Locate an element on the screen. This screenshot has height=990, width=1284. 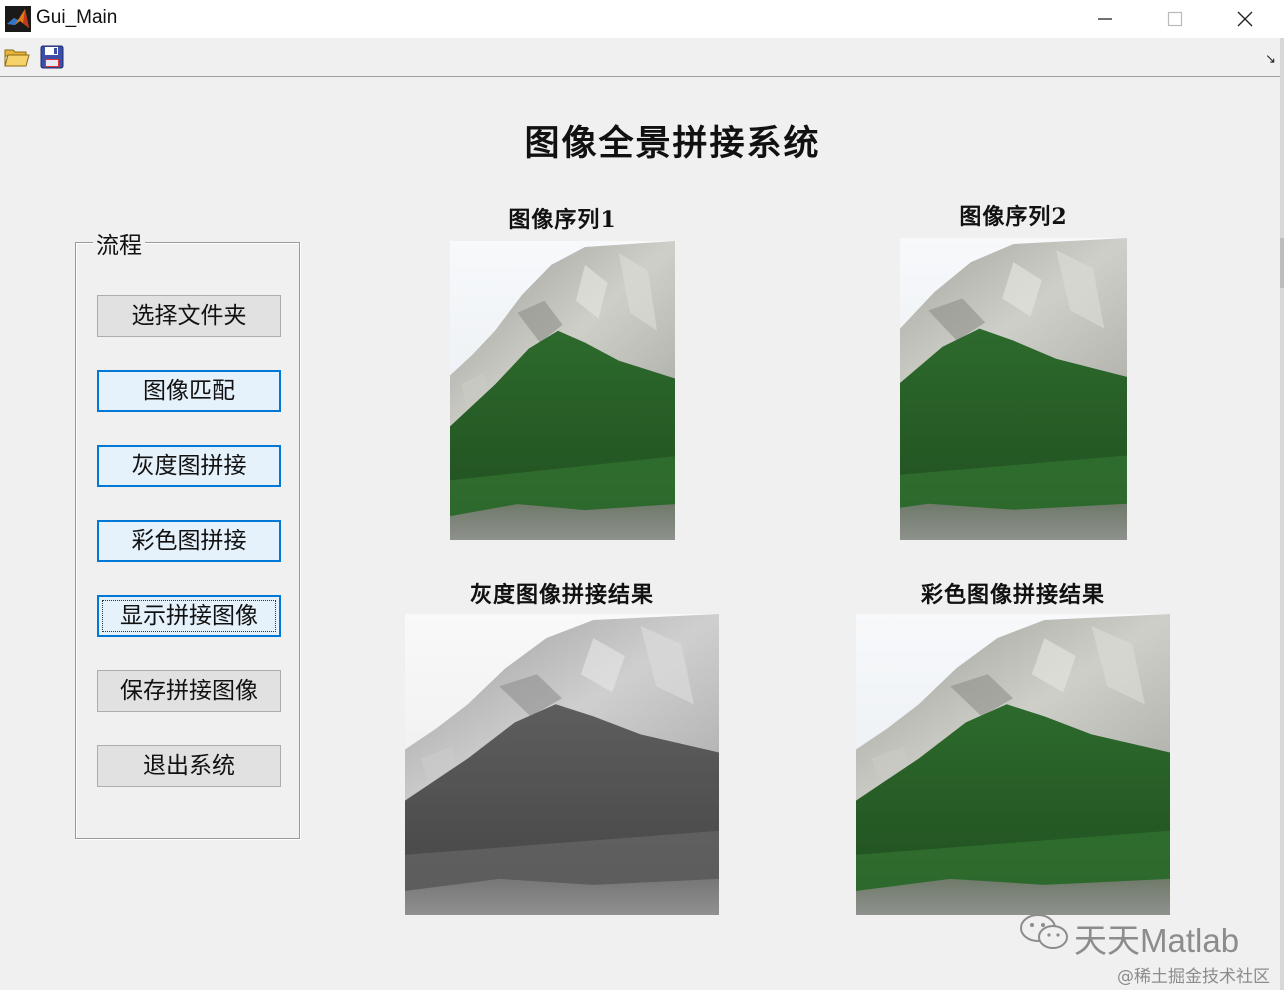
folder-open-icon is located at coordinates (17, 58).